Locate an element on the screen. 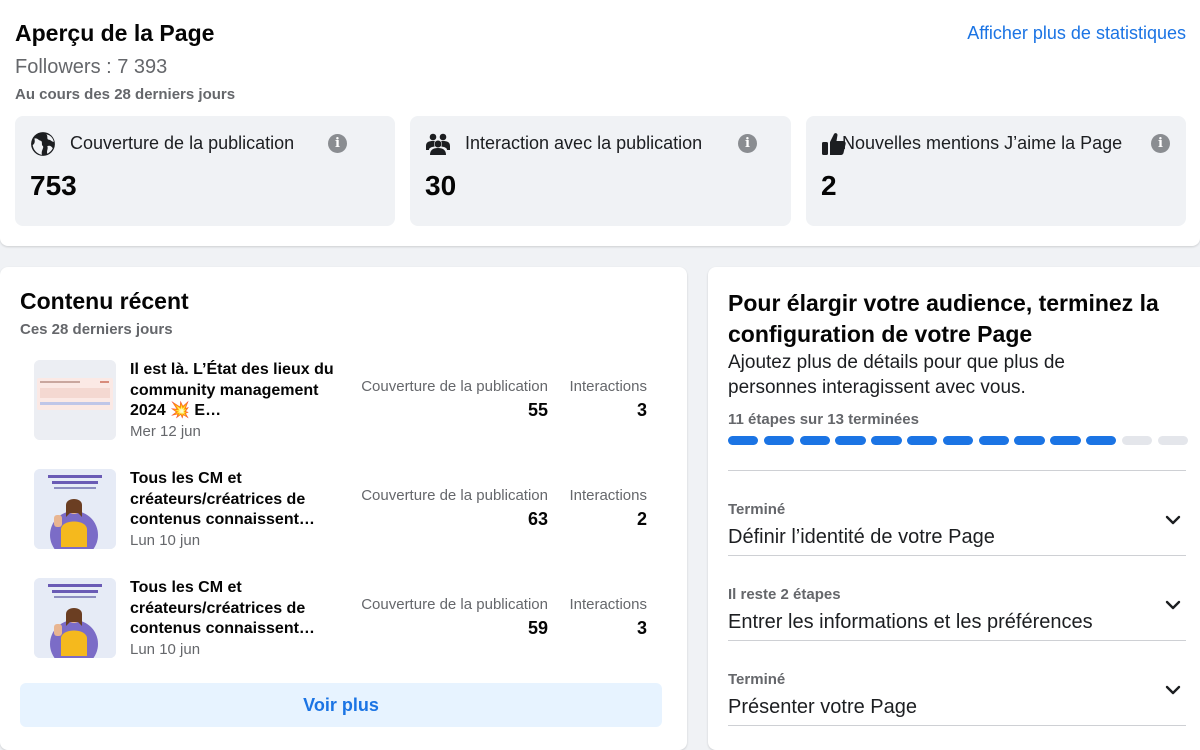 Image resolution: width=1200 pixels, height=750 pixels. setup-progress-bar is located at coordinates (958, 441).